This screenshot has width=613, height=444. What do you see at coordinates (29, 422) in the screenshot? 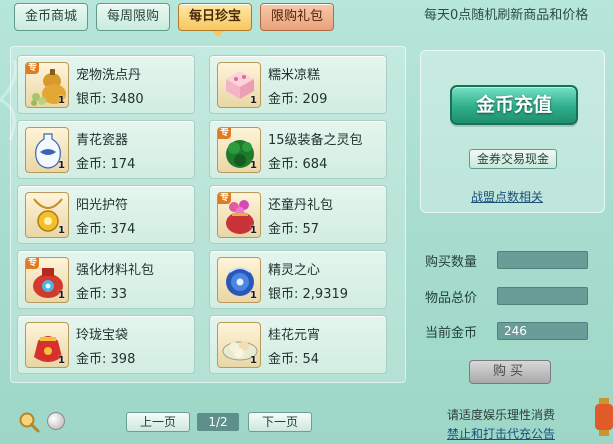
I see `magnifier-icon` at bounding box center [29, 422].